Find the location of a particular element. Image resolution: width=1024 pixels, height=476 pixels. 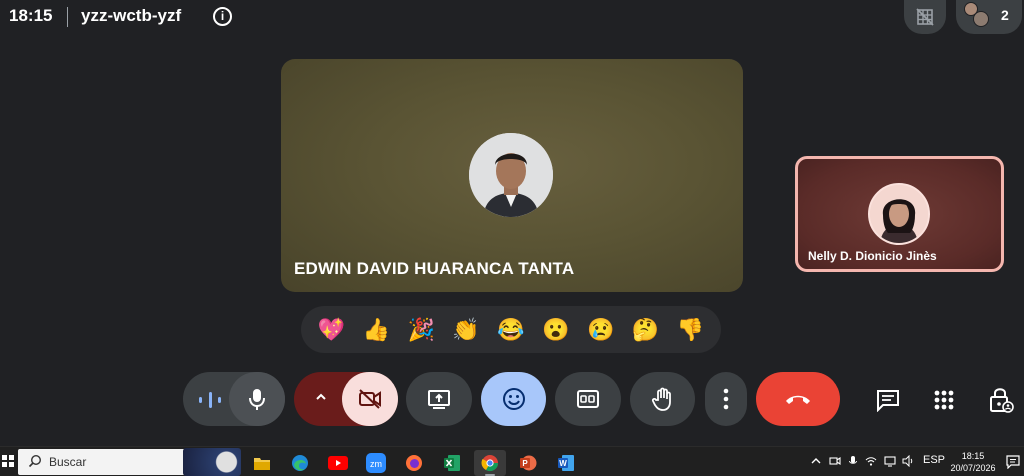

reaction-bar: 💖 👍 🎉 👏 😂 😮 😢 🤔 👎 is located at coordinates (511, 329).